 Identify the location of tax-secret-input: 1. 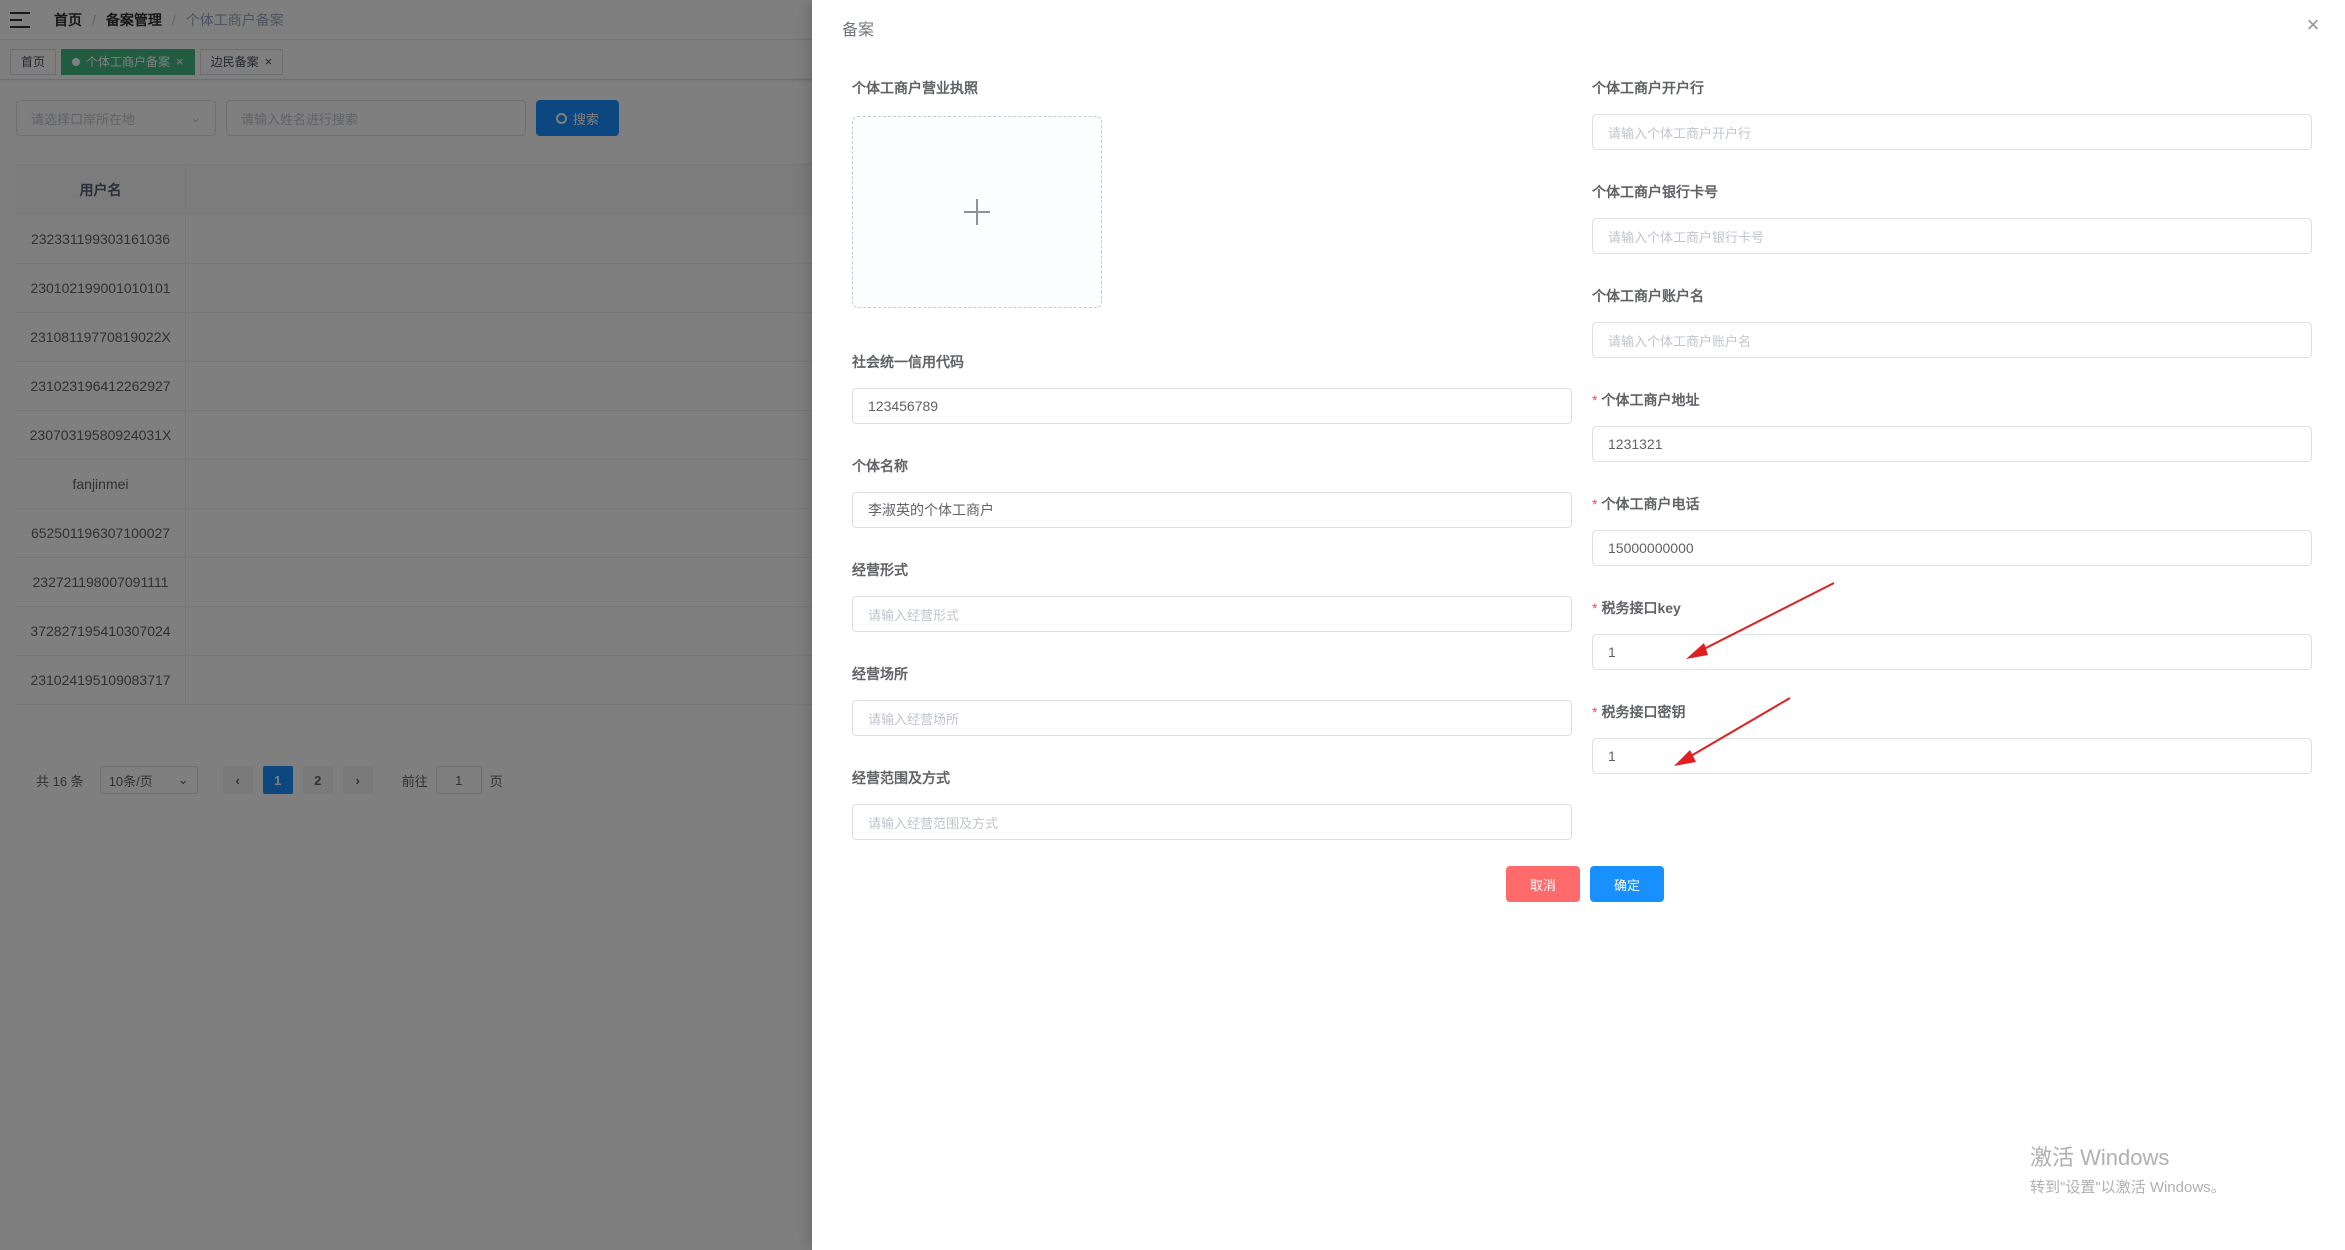
(1952, 756).